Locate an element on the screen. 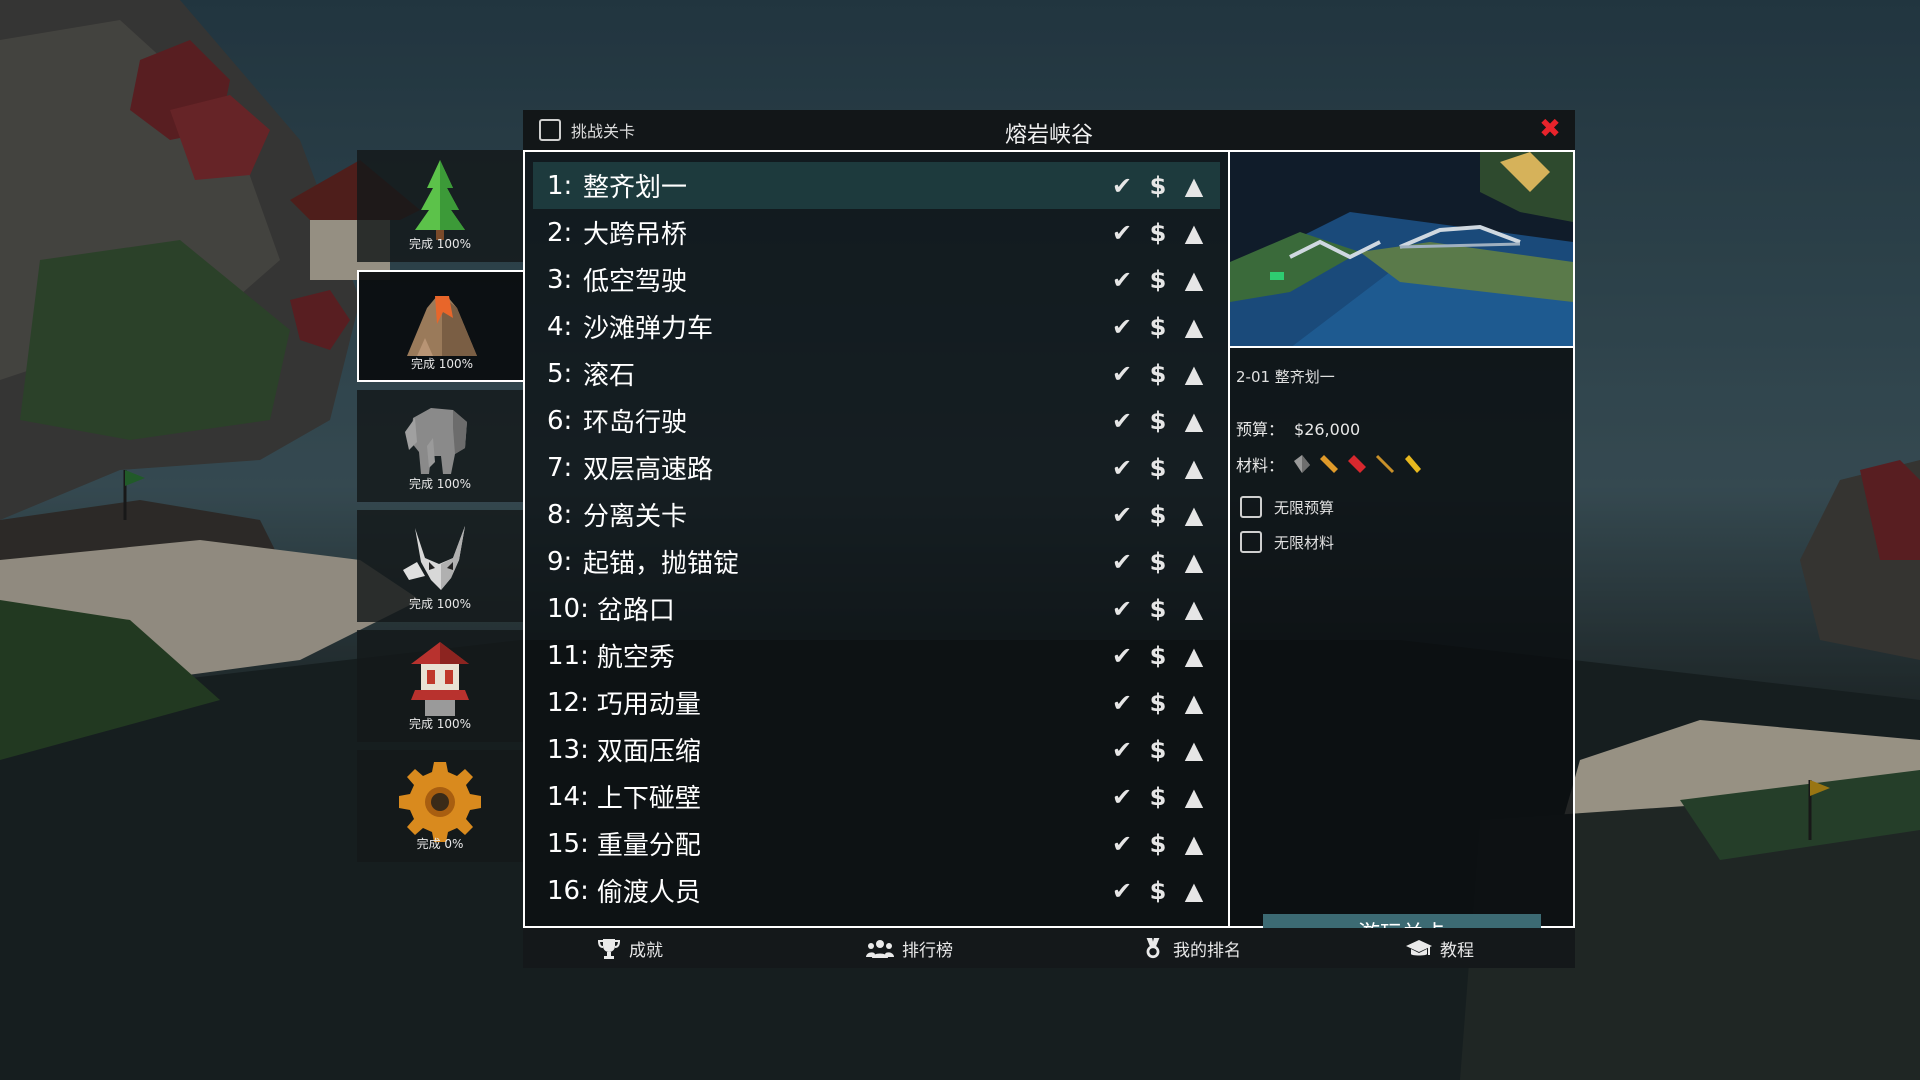  level-name: 沙滩弹力车 is located at coordinates (648, 329).